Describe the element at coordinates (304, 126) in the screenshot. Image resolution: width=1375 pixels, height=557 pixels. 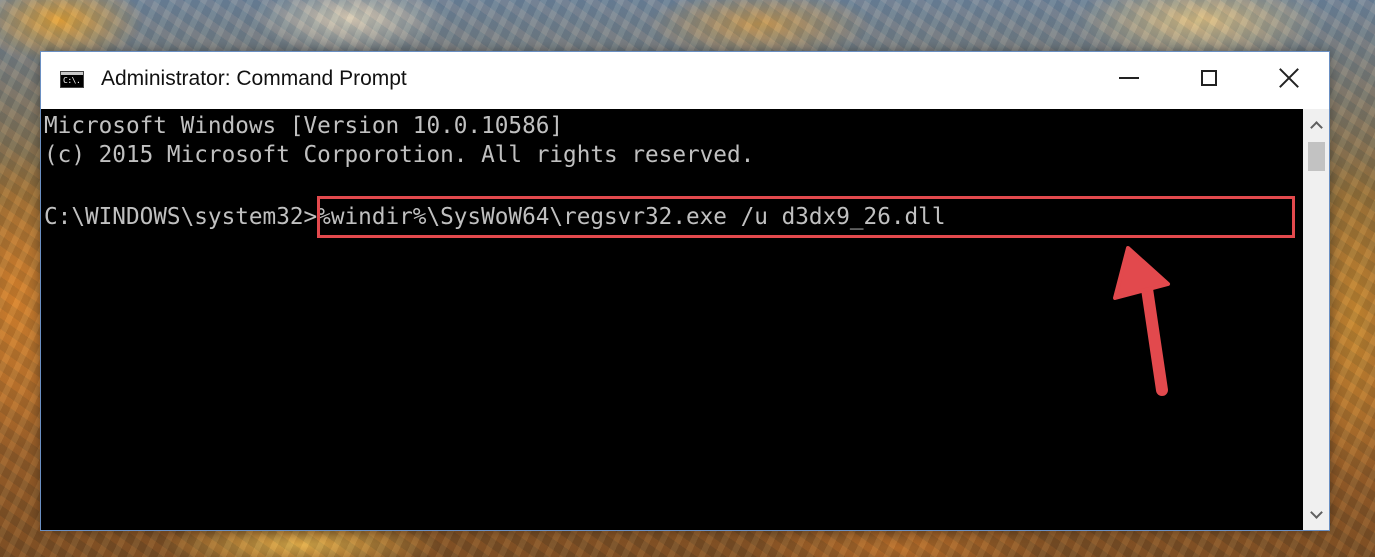
I see `console-line-version: Microsoft Windows [Version 10.0.10586]` at that location.